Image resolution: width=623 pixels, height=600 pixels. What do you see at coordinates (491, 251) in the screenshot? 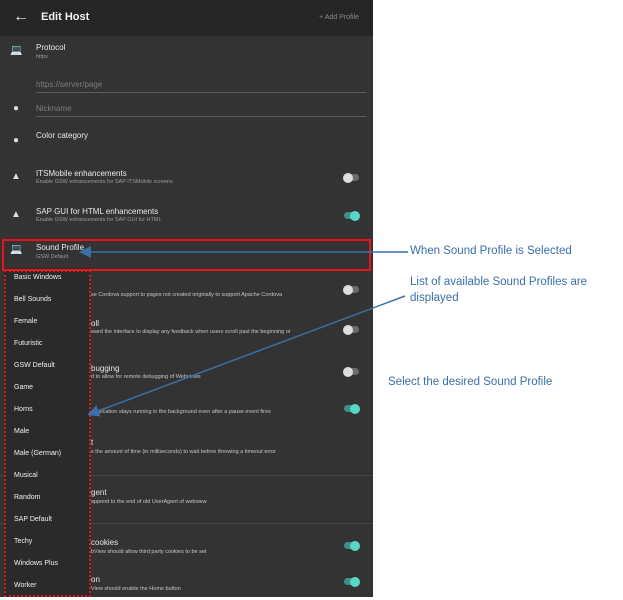
I see `annotation-selected: When Sound Profile is Selected` at bounding box center [491, 251].